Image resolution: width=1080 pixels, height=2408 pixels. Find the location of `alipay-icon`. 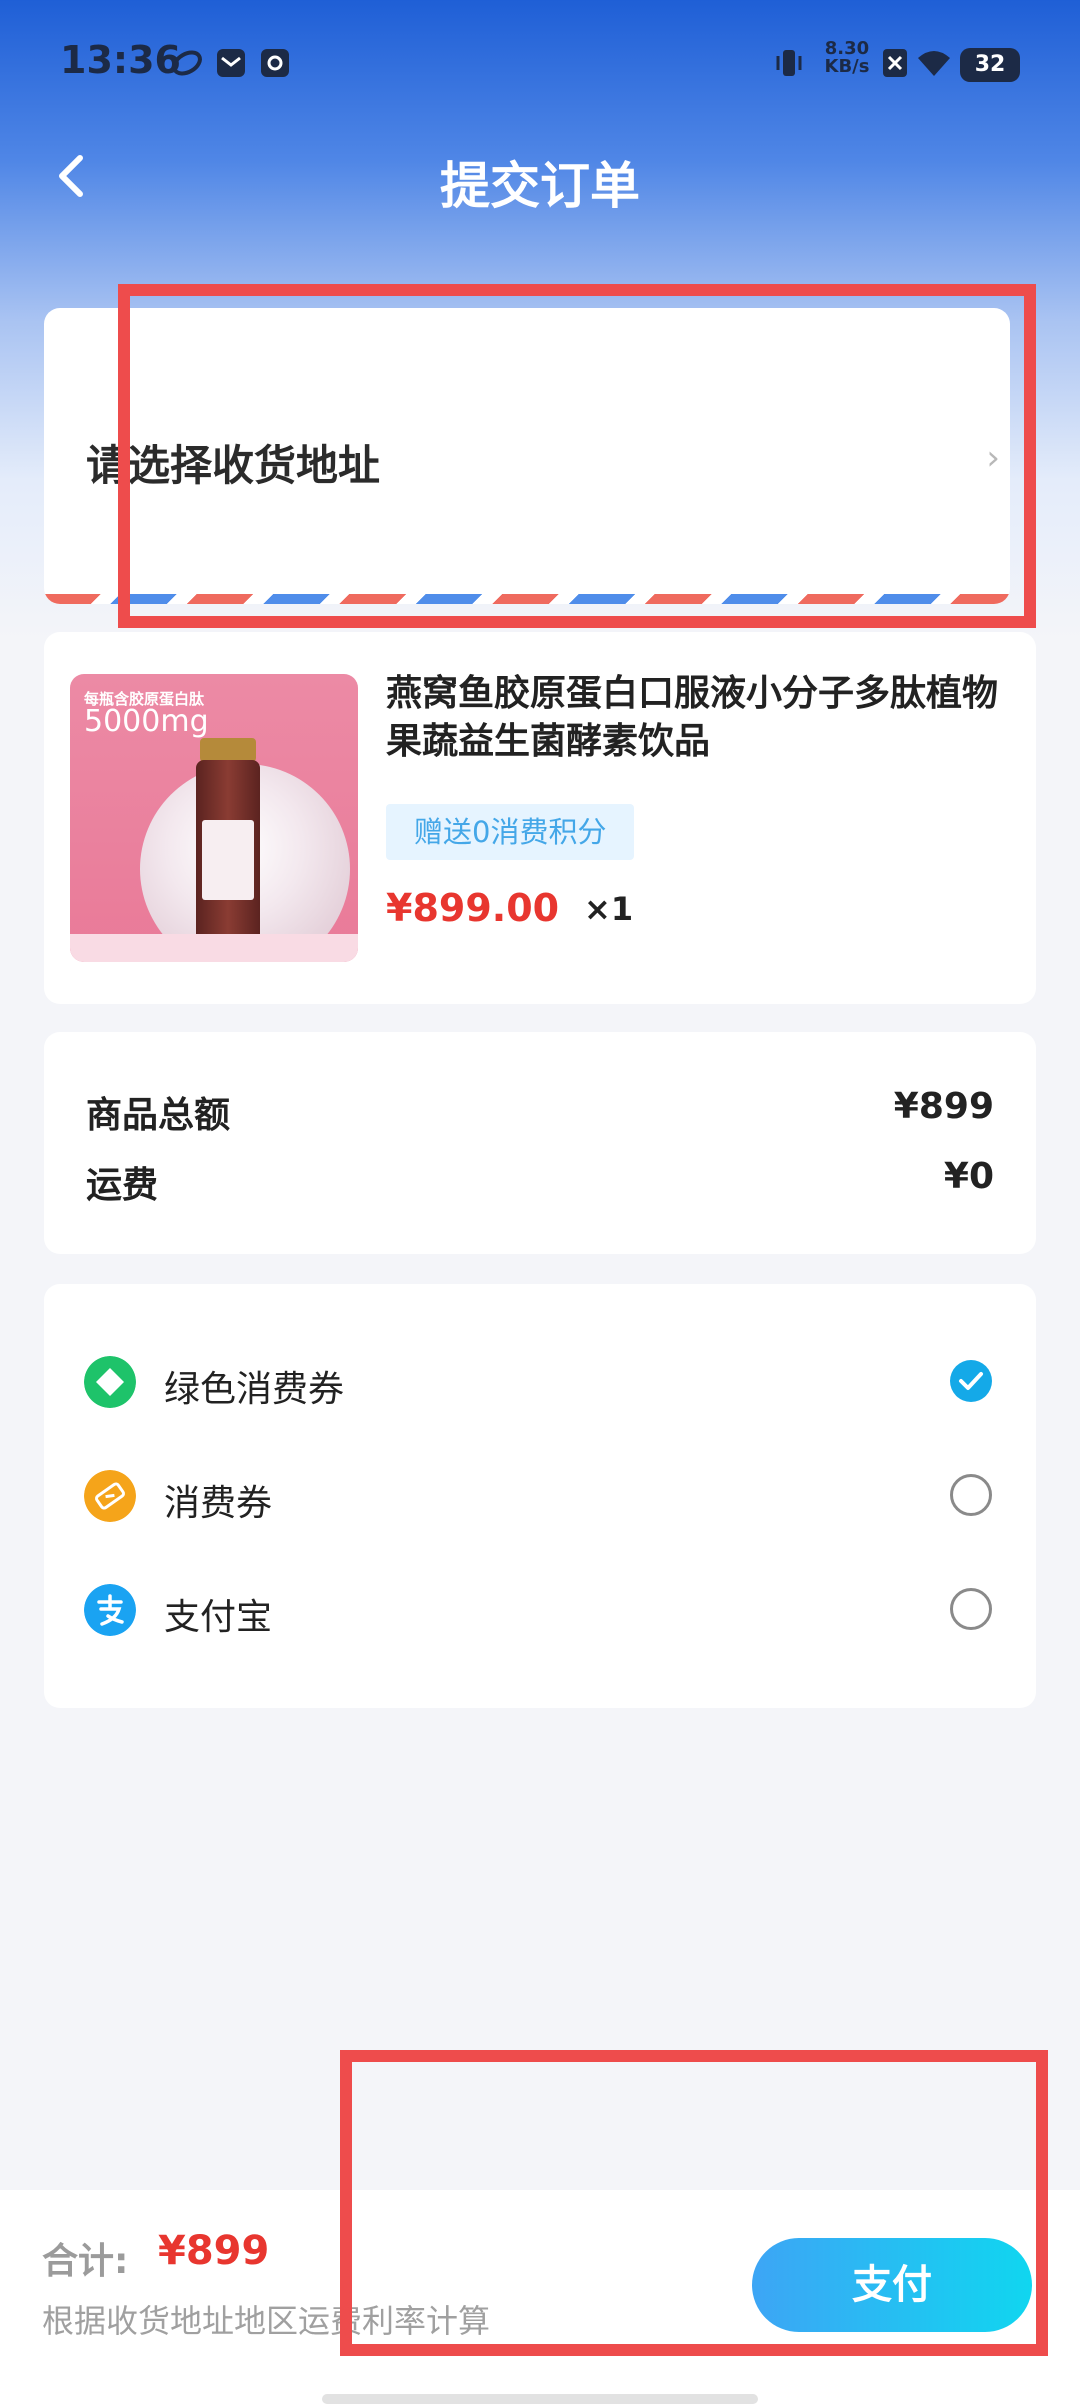

alipay-icon is located at coordinates (110, 1610).